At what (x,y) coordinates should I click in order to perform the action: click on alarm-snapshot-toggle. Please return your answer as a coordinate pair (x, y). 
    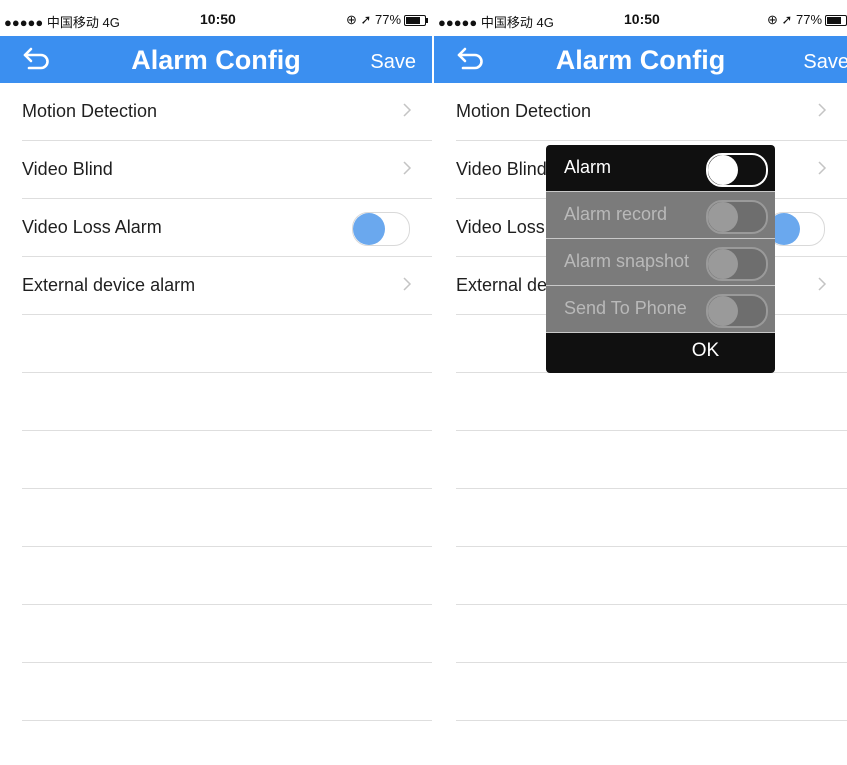
    Looking at the image, I should click on (737, 264).